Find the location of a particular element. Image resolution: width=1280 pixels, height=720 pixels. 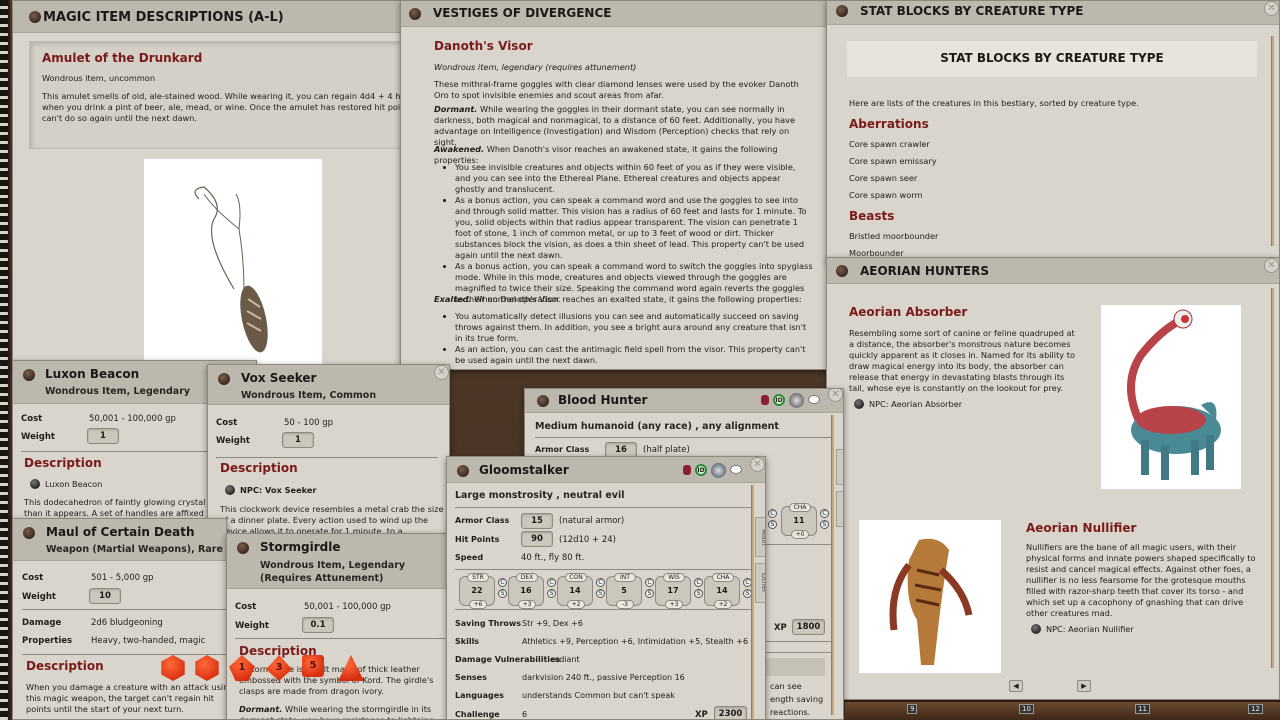

item-link: NPC: Vox Seeker is located at coordinates (278, 490).